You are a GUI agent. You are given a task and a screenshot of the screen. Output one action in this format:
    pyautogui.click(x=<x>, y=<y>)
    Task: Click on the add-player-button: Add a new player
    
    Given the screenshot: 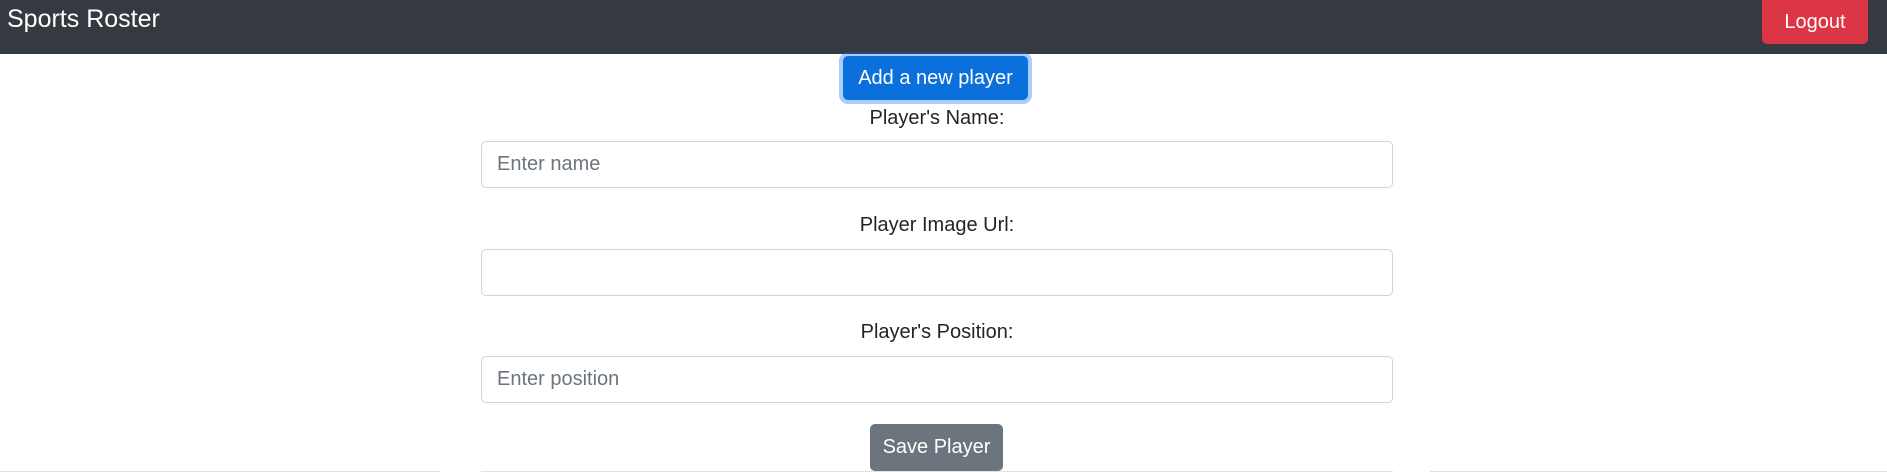 What is the action you would take?
    pyautogui.click(x=935, y=78)
    